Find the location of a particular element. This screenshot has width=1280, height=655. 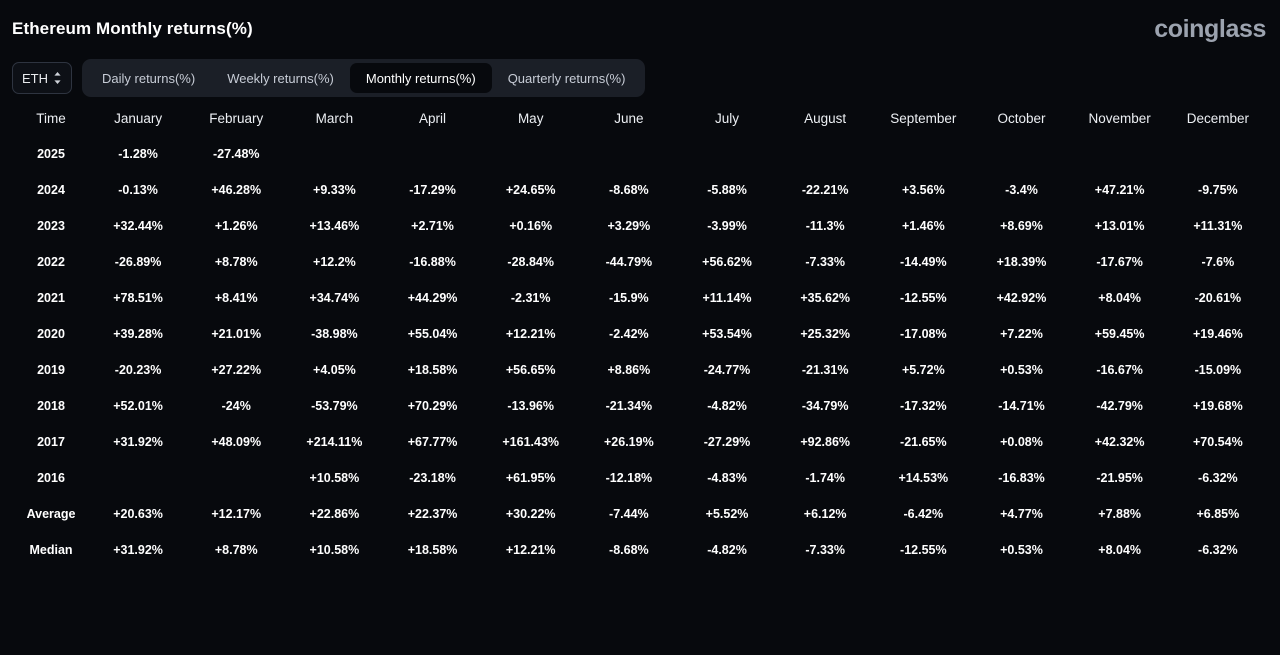

cell-2021-may: -2.31% is located at coordinates (530, 298).